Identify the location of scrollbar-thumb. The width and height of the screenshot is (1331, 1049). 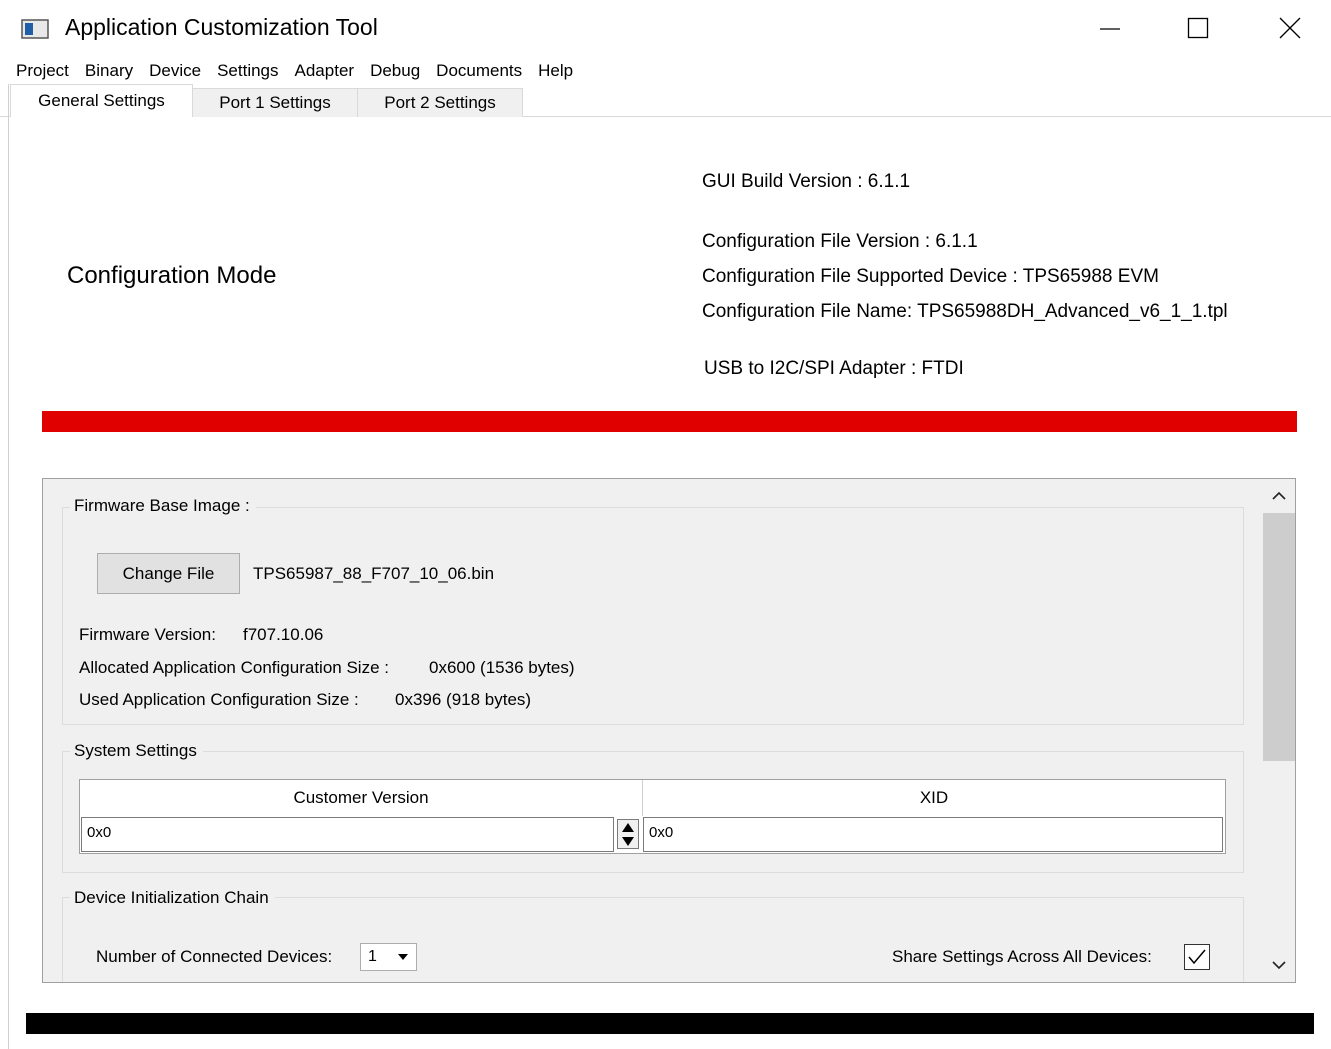
(1279, 637).